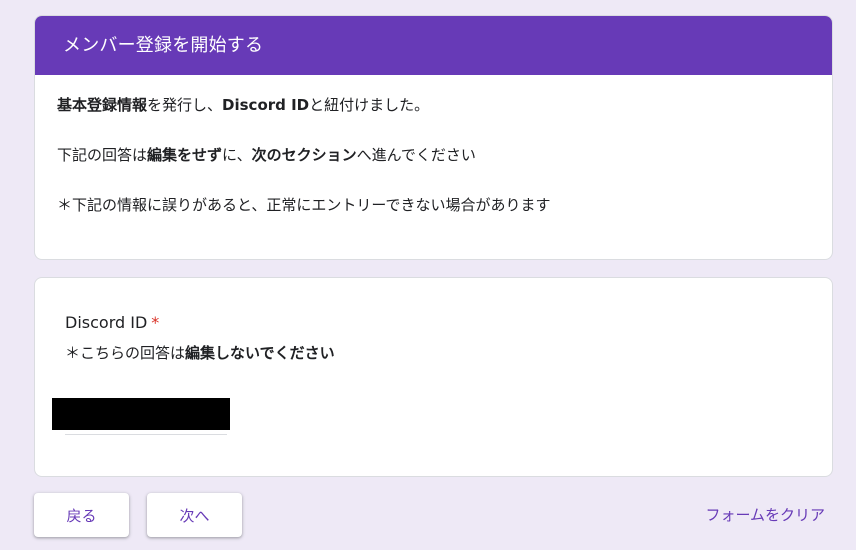  I want to click on description-text: を発行し、, so click(185, 105).